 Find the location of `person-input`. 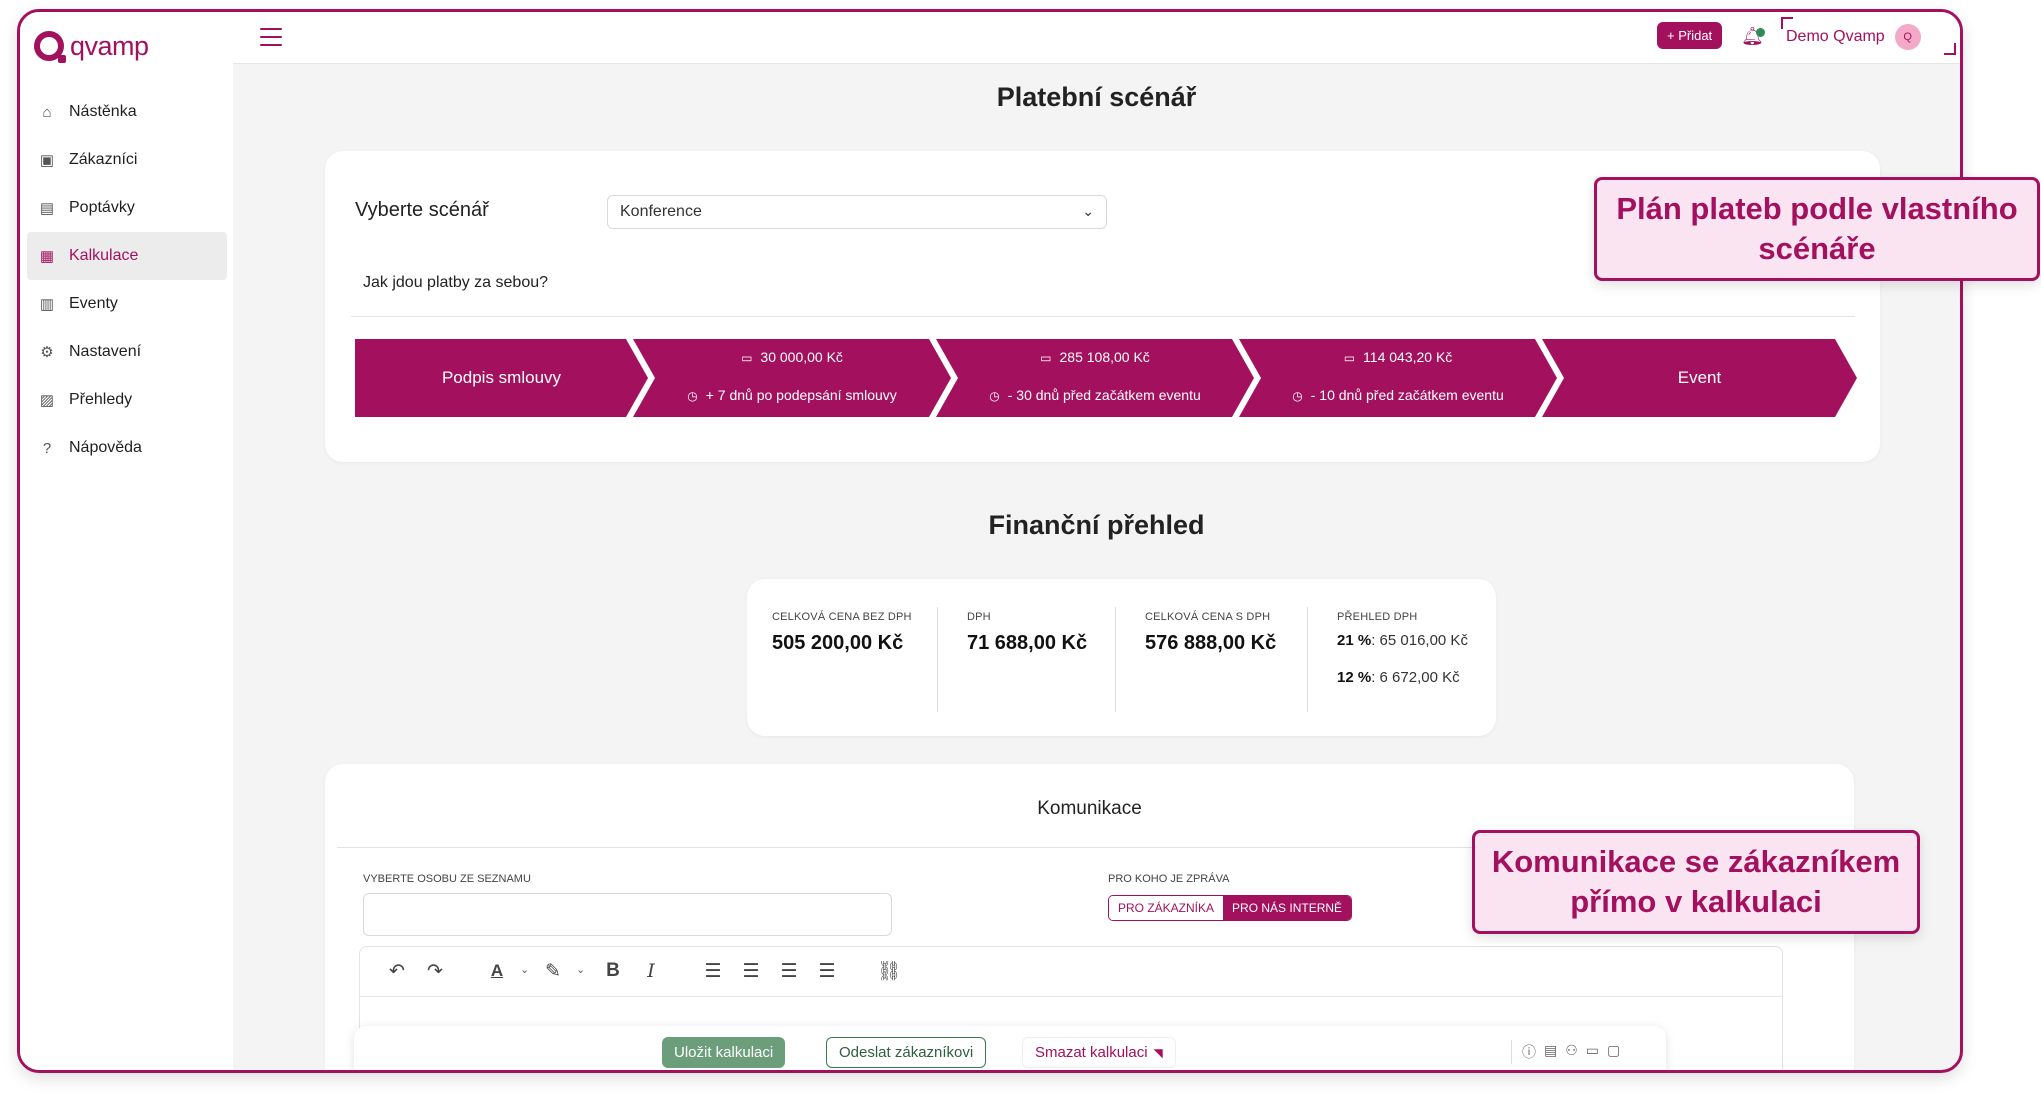

person-input is located at coordinates (627, 914).